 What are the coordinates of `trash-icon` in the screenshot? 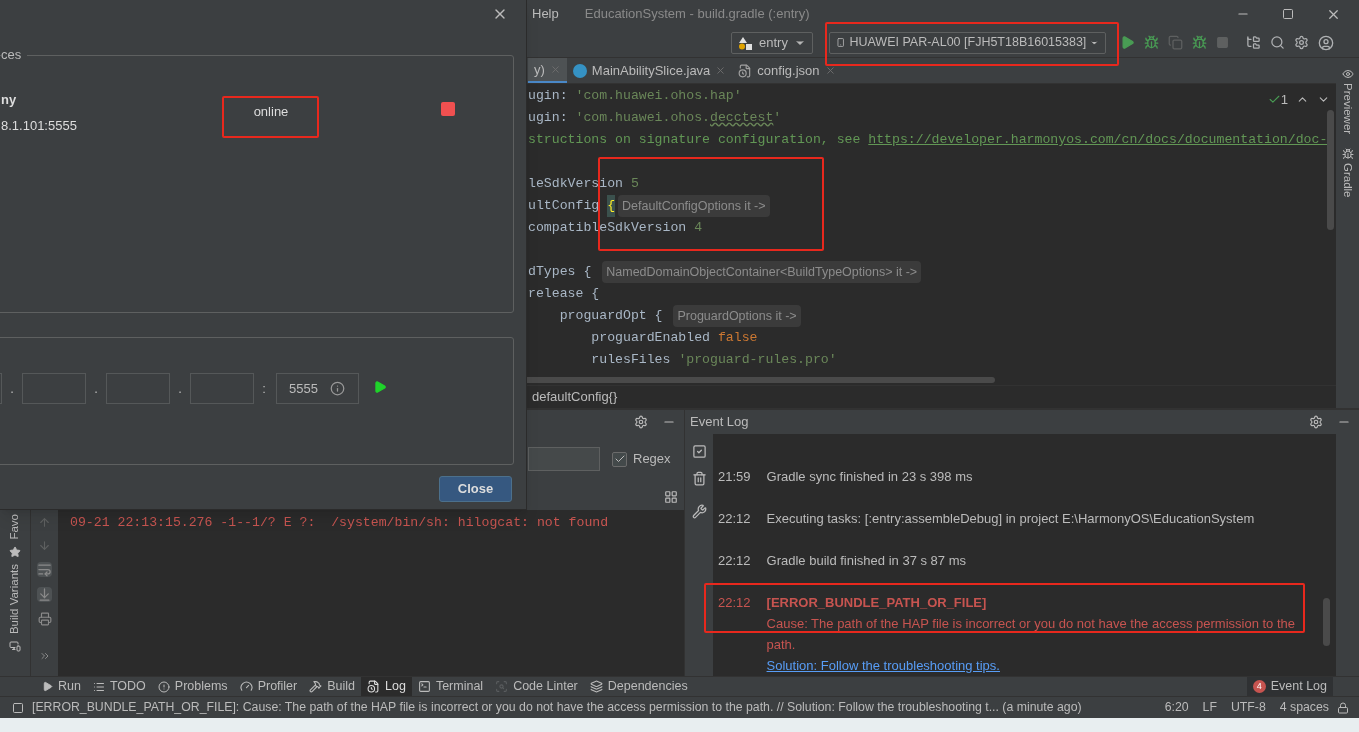 It's located at (699, 478).